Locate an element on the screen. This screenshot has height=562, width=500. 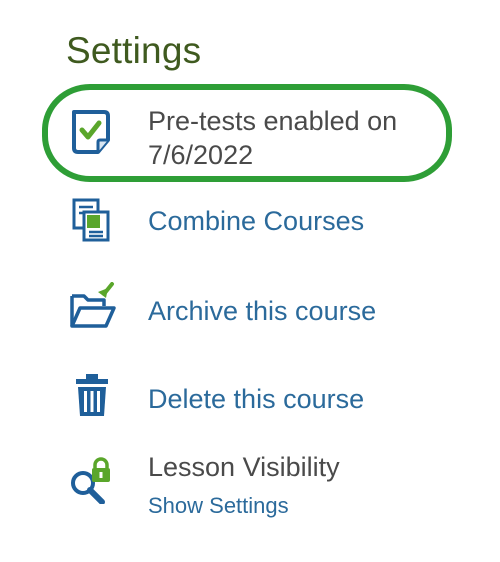
copy-pages-icon is located at coordinates (92, 220).